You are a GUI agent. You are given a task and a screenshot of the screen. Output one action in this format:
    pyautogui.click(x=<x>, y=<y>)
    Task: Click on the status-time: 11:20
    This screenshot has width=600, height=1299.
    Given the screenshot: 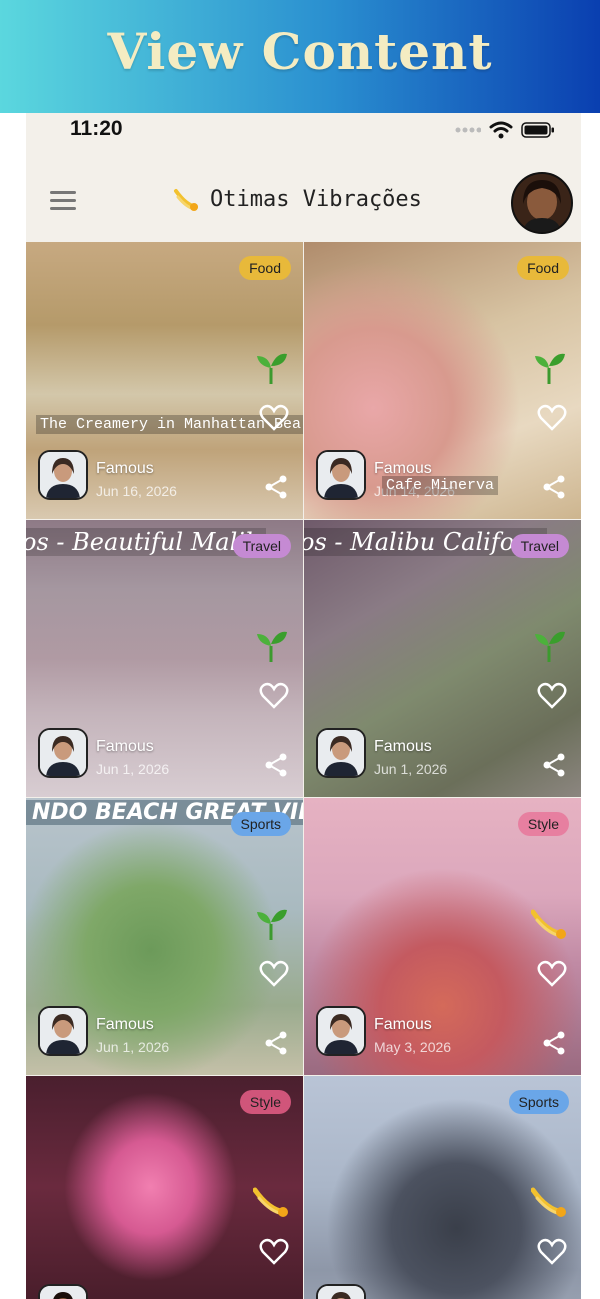 What is the action you would take?
    pyautogui.click(x=96, y=128)
    